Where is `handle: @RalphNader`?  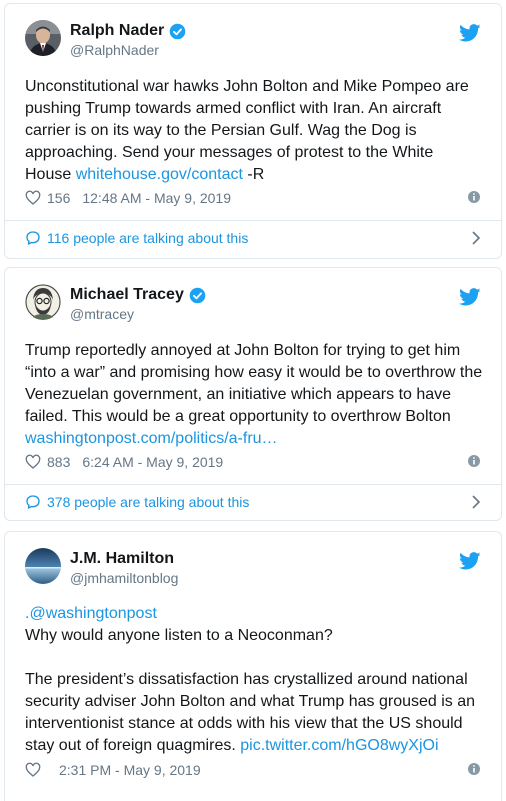
handle: @RalphNader is located at coordinates (114, 50).